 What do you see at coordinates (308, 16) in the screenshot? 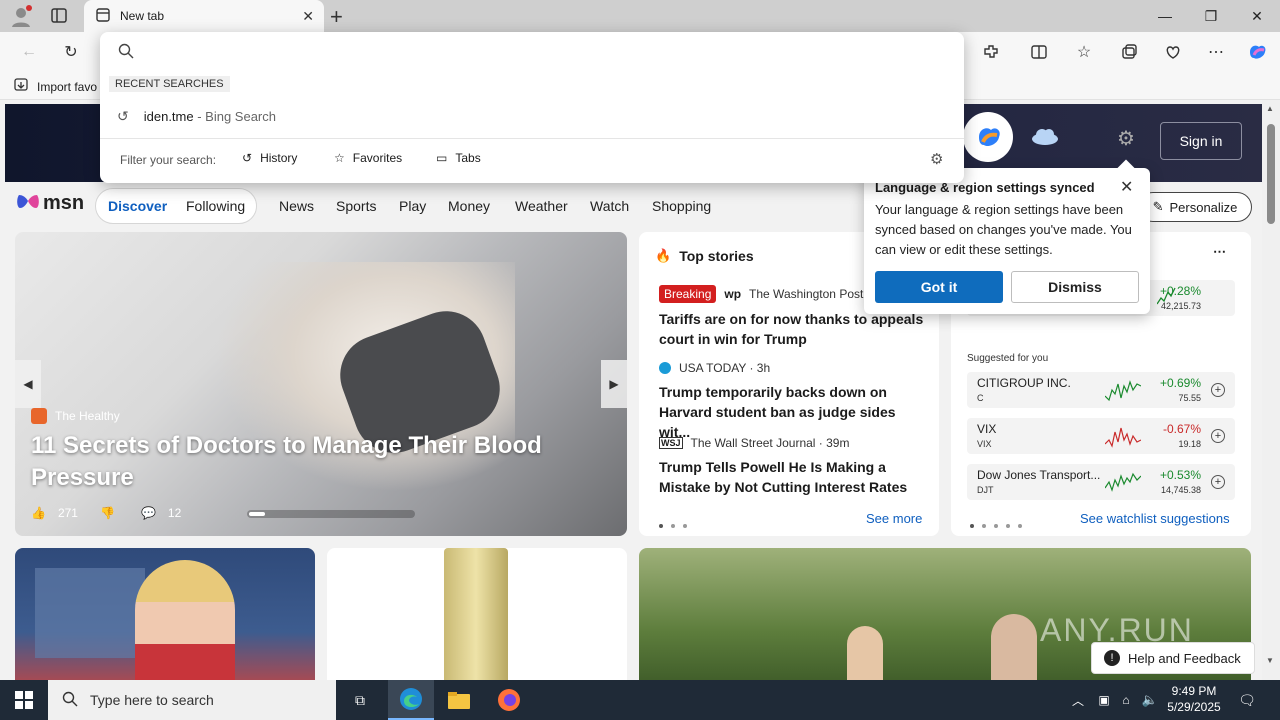
I see `tab-close-icon: ✕` at bounding box center [308, 16].